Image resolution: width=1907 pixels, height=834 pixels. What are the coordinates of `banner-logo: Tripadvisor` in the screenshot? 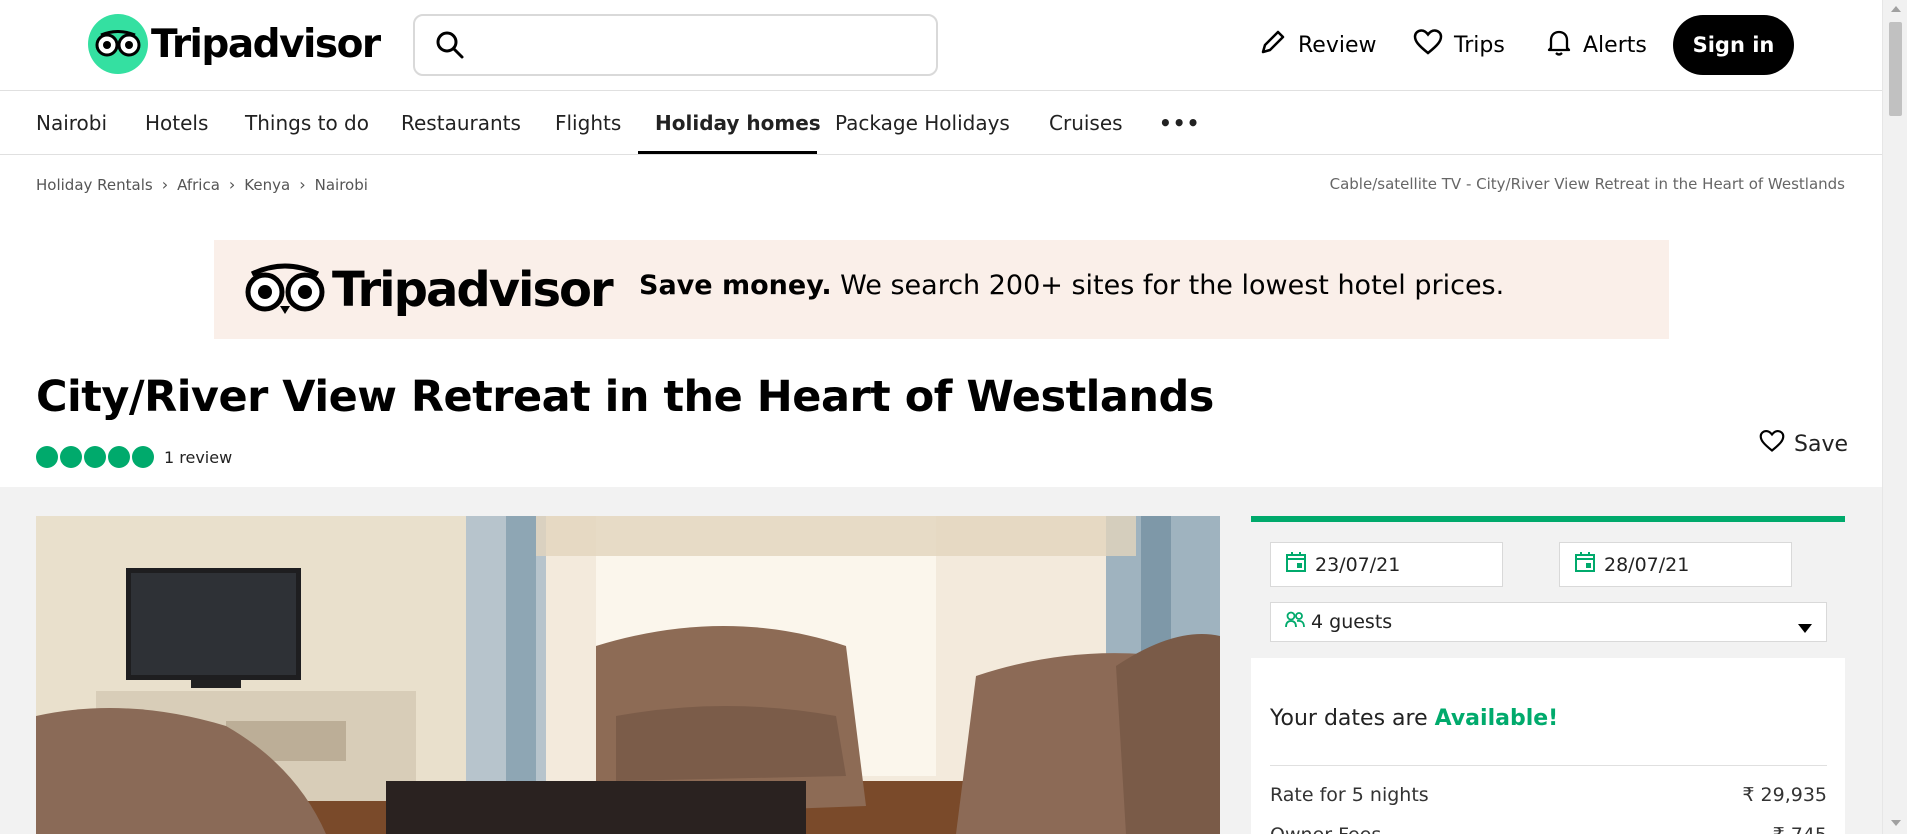 It's located at (429, 290).